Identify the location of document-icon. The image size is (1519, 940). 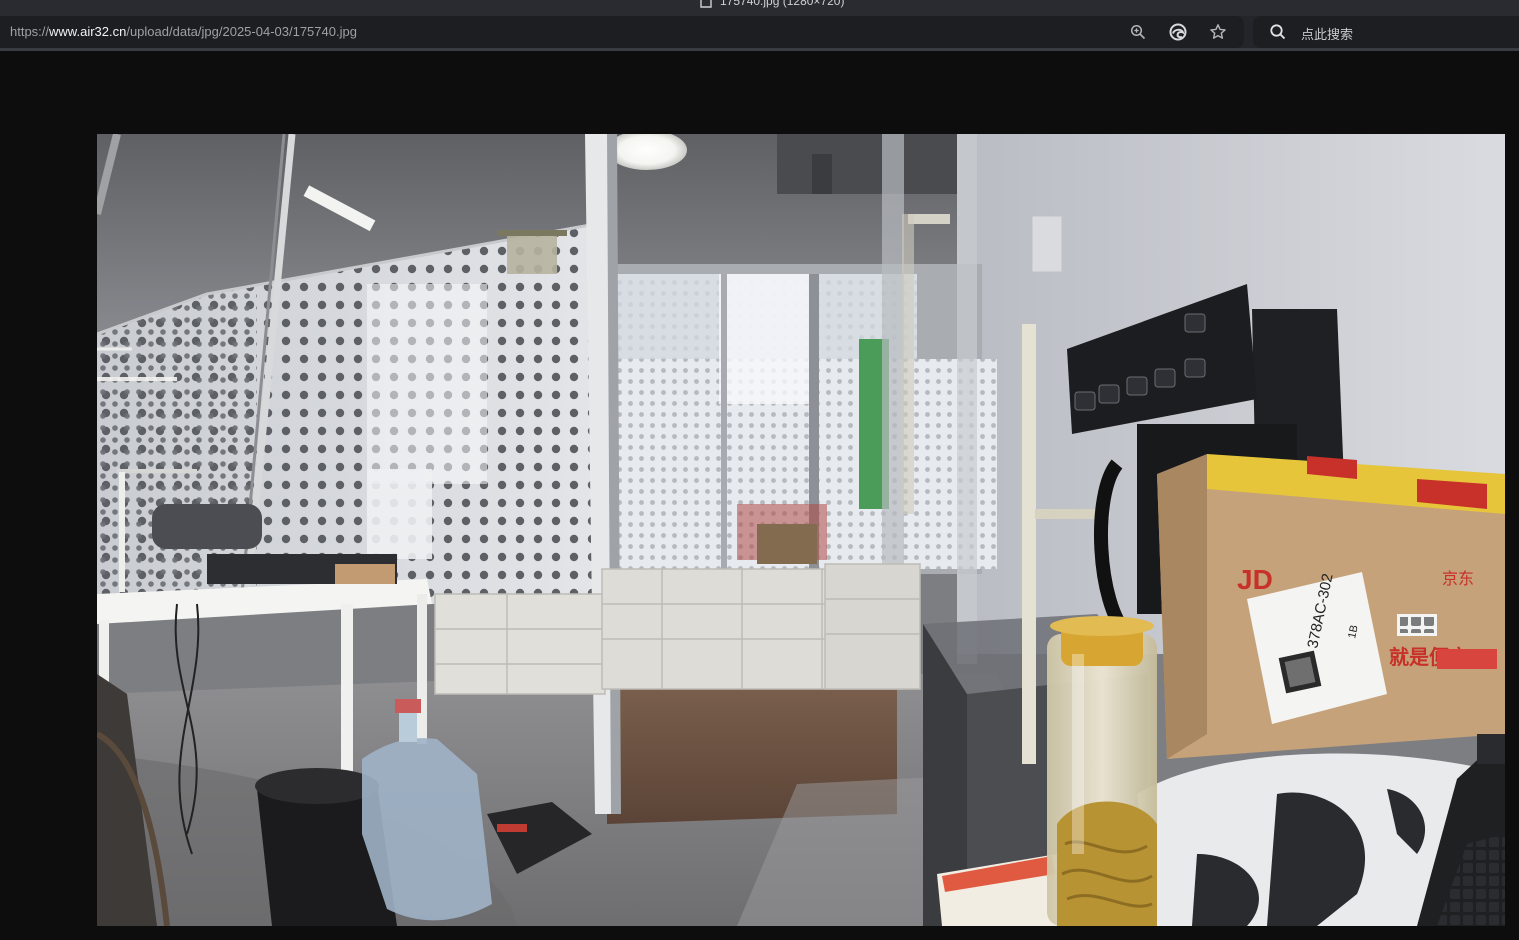
(706, 4).